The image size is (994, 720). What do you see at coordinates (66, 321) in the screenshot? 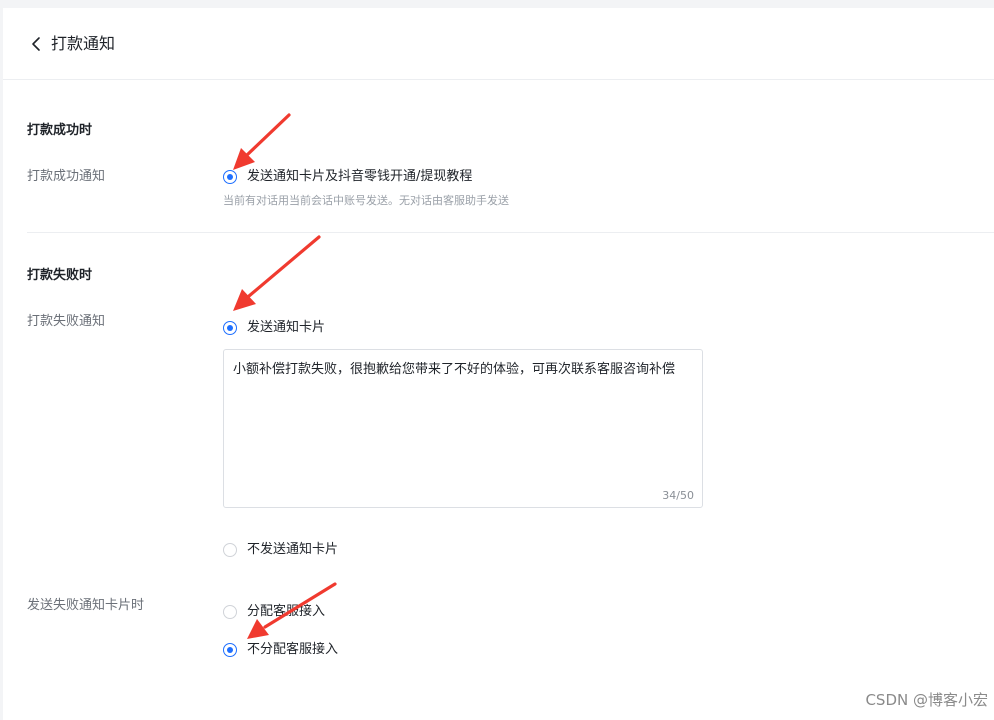
I see `failure-notice-label: 打款失败通知` at bounding box center [66, 321].